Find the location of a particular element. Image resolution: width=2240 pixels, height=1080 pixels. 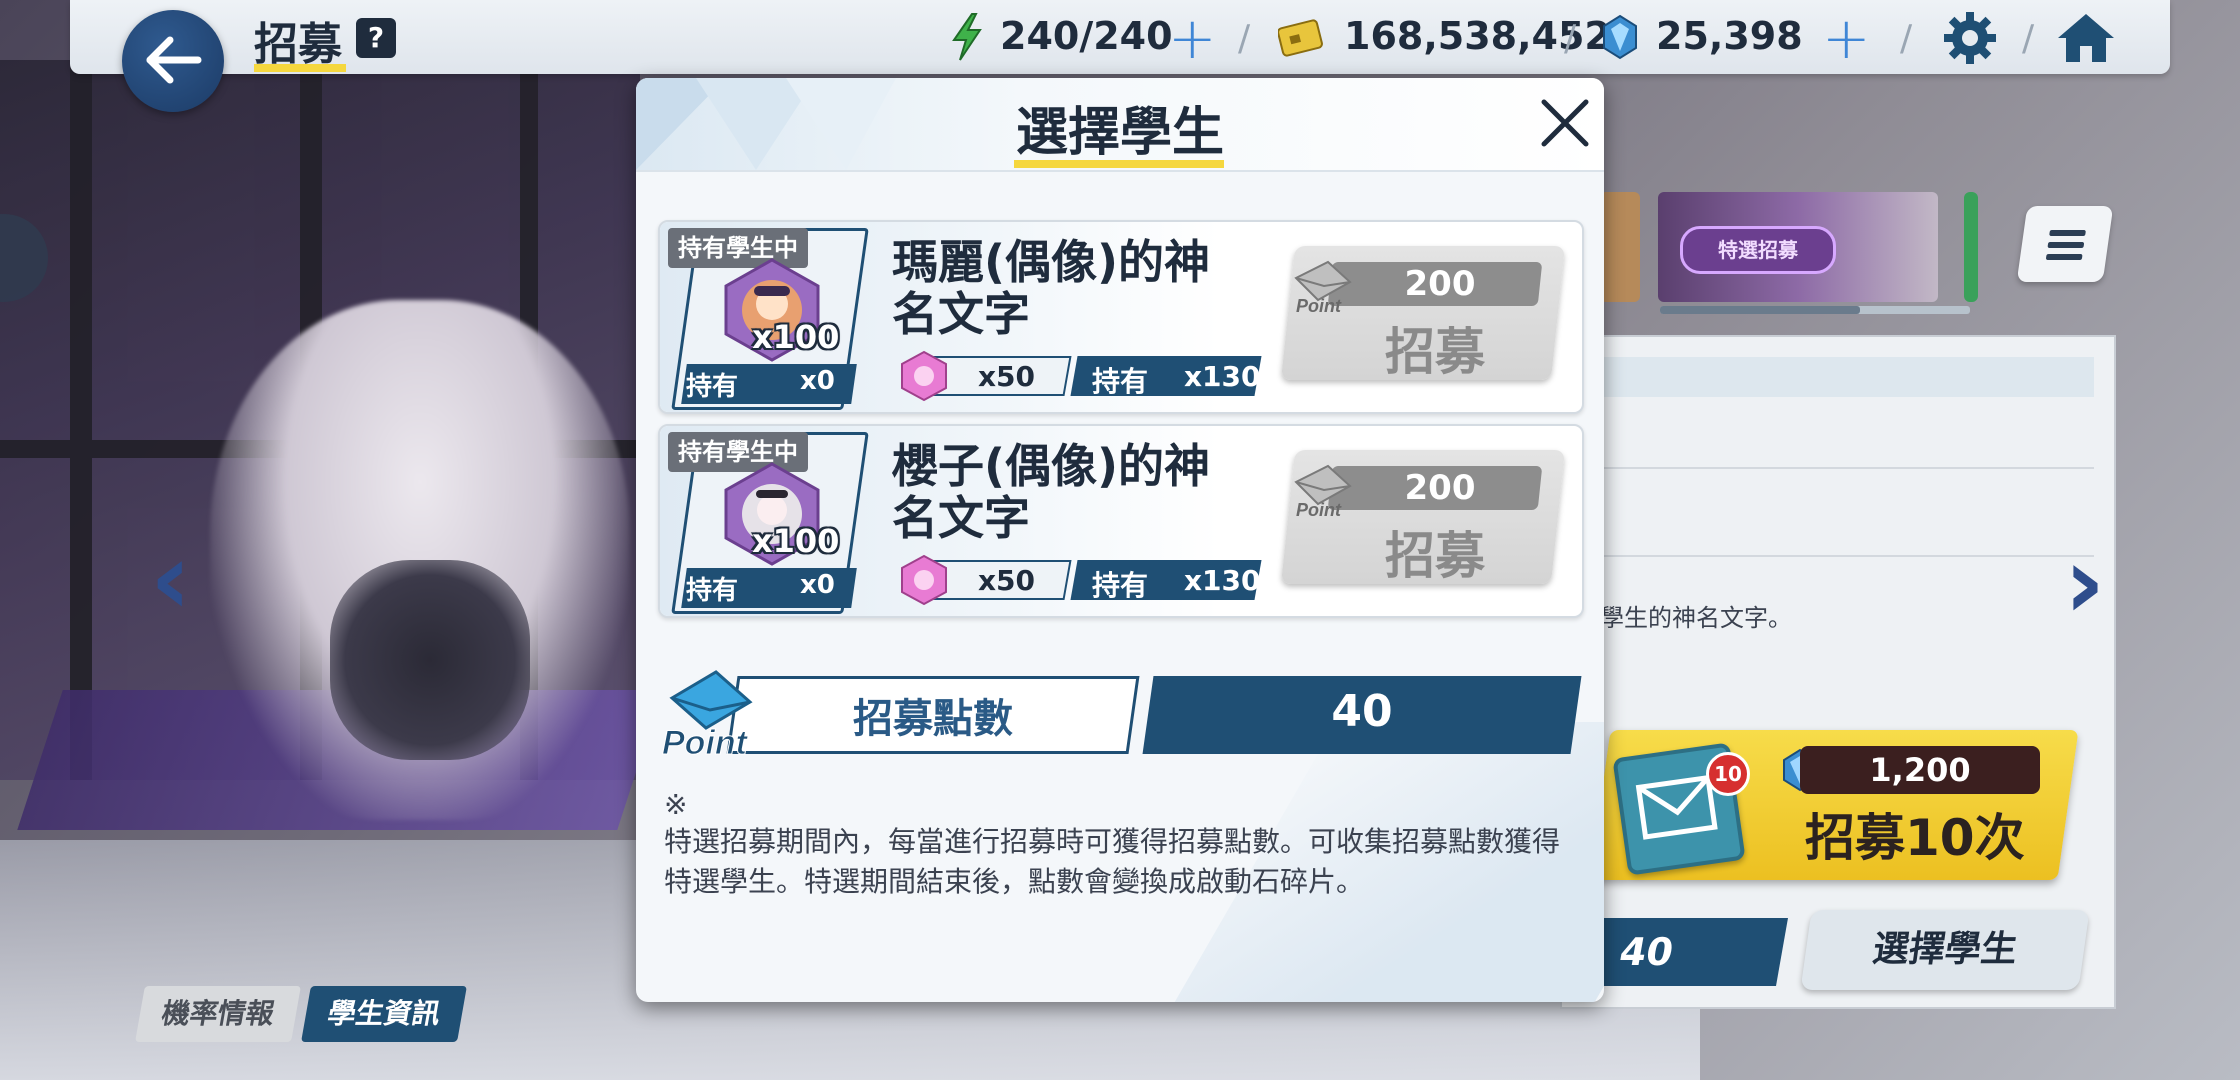

page-title: 招募 is located at coordinates (298, 44).